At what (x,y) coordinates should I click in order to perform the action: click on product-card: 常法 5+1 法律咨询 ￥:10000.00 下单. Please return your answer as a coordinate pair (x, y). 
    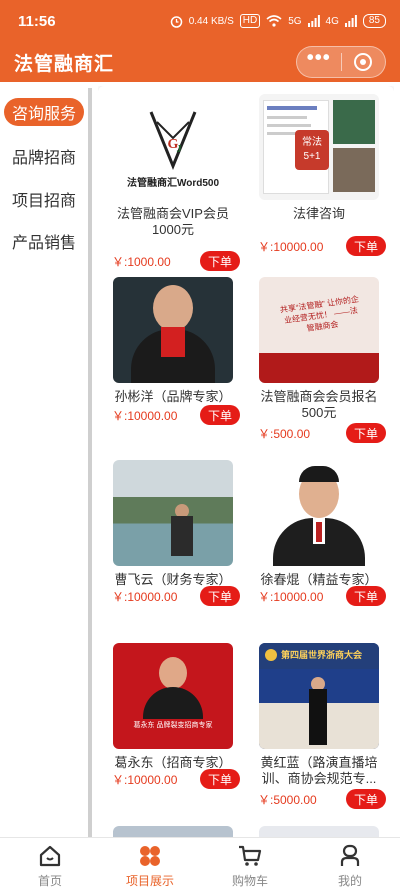
    Looking at the image, I should click on (319, 185).